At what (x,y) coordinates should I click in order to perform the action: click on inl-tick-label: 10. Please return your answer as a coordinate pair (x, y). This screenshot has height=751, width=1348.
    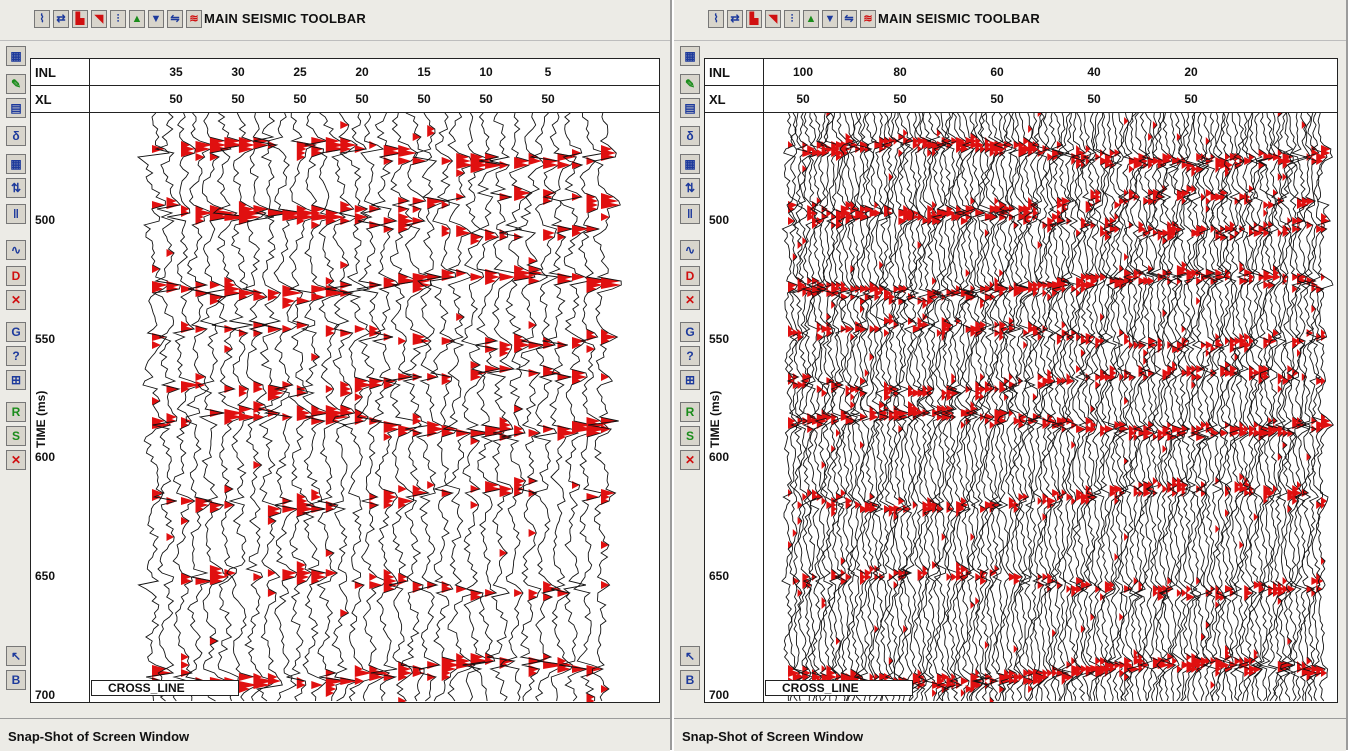
    Looking at the image, I should click on (486, 72).